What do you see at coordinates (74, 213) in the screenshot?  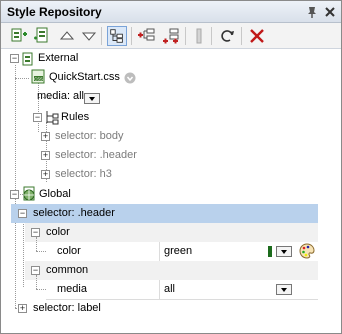 I see `tree-item-global-selector-header: selector: .header` at bounding box center [74, 213].